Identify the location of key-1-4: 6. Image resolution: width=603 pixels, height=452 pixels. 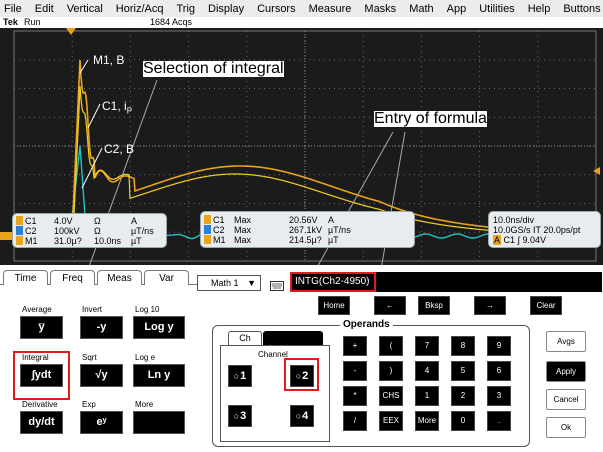
(499, 371).